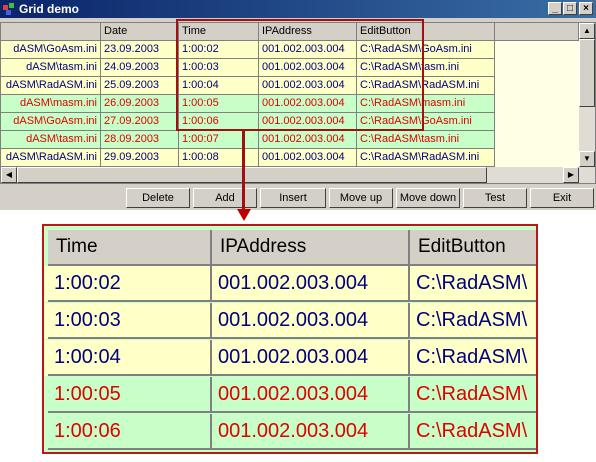 The image size is (596, 462). I want to click on cell-time: 1:00:08, so click(219, 158).